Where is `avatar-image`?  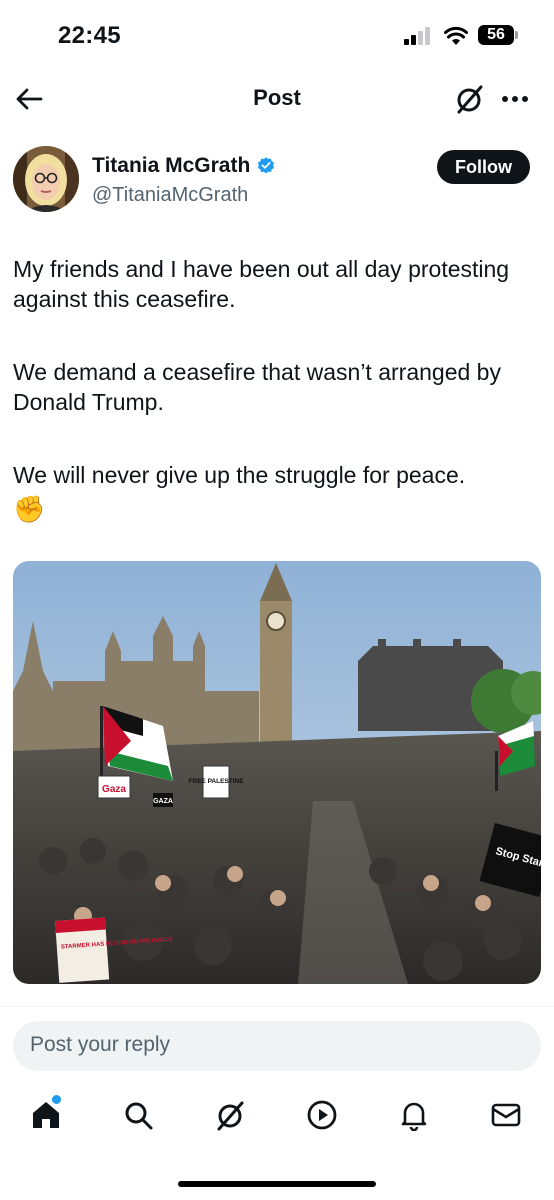 avatar-image is located at coordinates (46, 179).